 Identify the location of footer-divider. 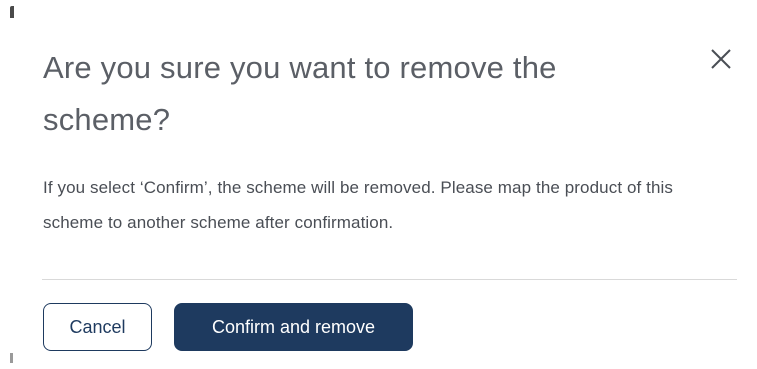
(389, 279).